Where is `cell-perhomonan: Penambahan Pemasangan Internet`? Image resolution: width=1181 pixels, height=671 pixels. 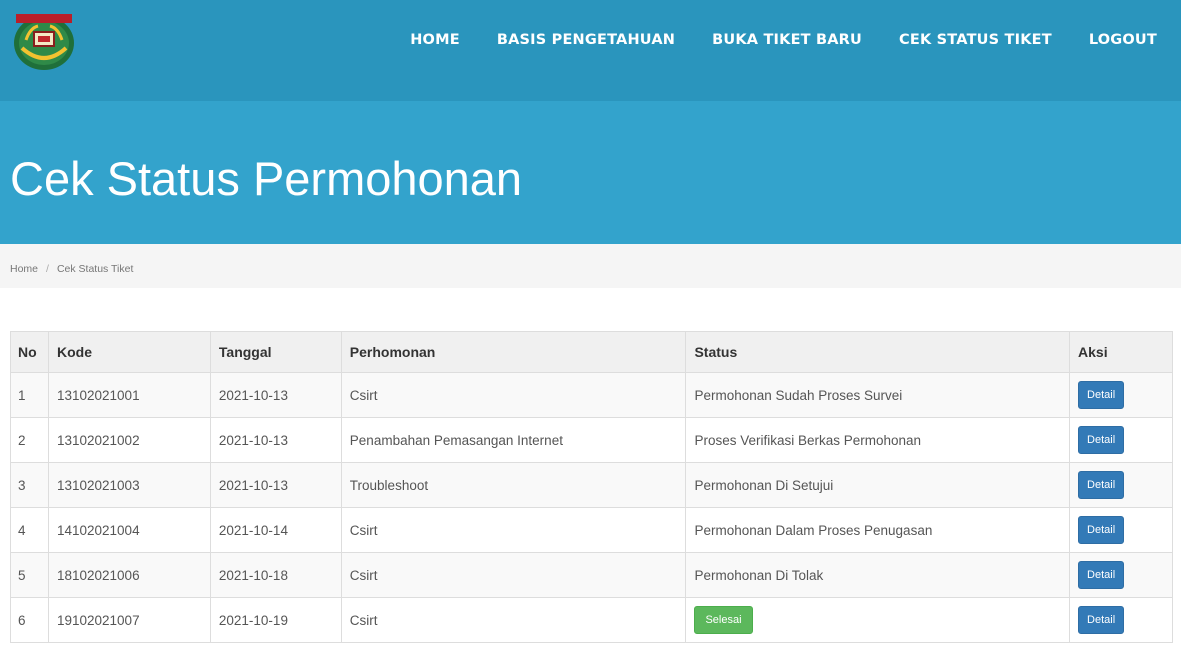
cell-perhomonan: Penambahan Pemasangan Internet is located at coordinates (513, 440).